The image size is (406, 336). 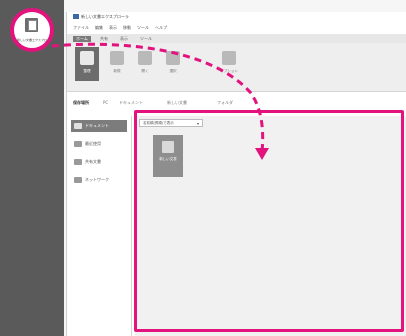 I want to click on menu-edit: 編集, so click(x=99, y=28).